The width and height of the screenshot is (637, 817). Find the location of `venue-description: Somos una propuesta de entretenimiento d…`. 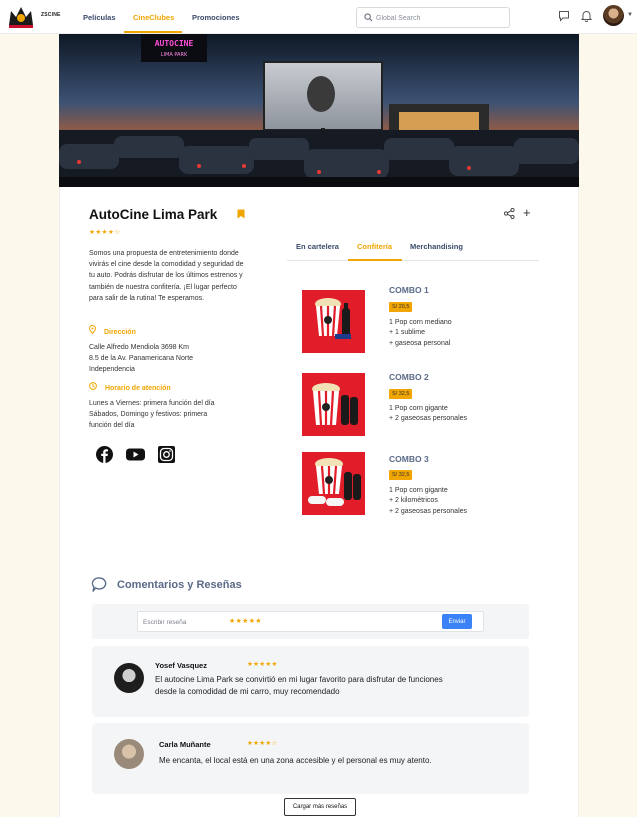

venue-description: Somos una propuesta de entretenimiento d… is located at coordinates (166, 276).